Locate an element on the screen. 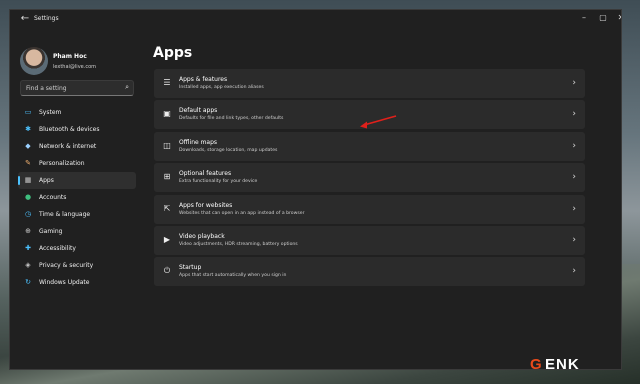  video-icon: ▶ is located at coordinates (167, 239).